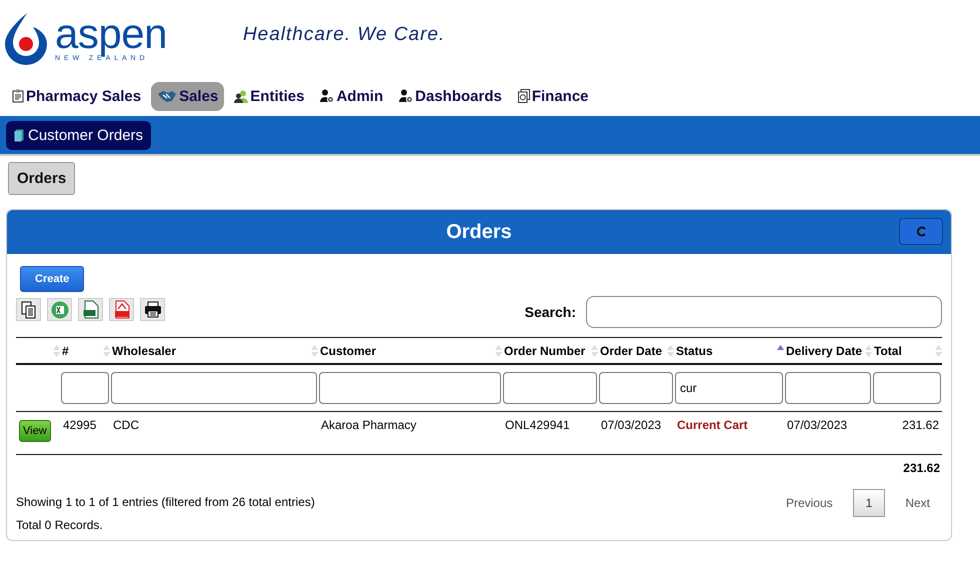 This screenshot has width=980, height=568. I want to click on panel-title: Orders, so click(479, 232).